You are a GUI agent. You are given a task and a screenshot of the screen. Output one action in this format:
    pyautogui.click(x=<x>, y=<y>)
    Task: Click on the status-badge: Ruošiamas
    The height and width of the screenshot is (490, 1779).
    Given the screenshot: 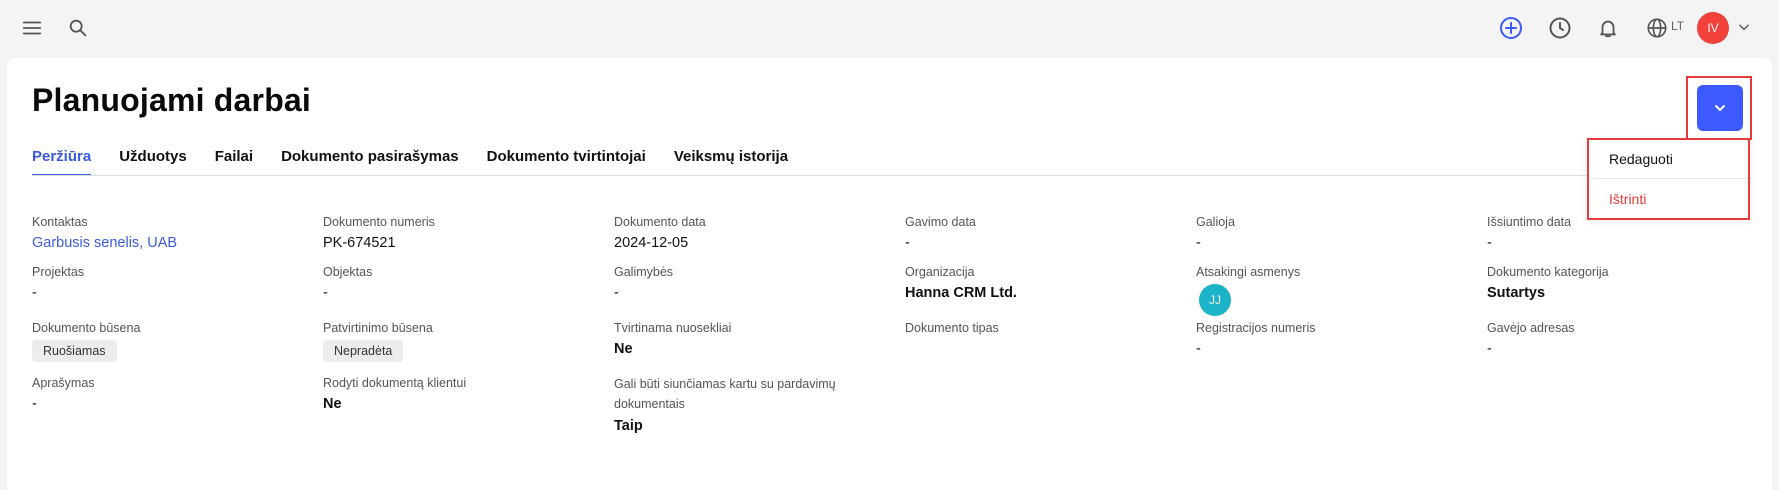 What is the action you would take?
    pyautogui.click(x=74, y=351)
    